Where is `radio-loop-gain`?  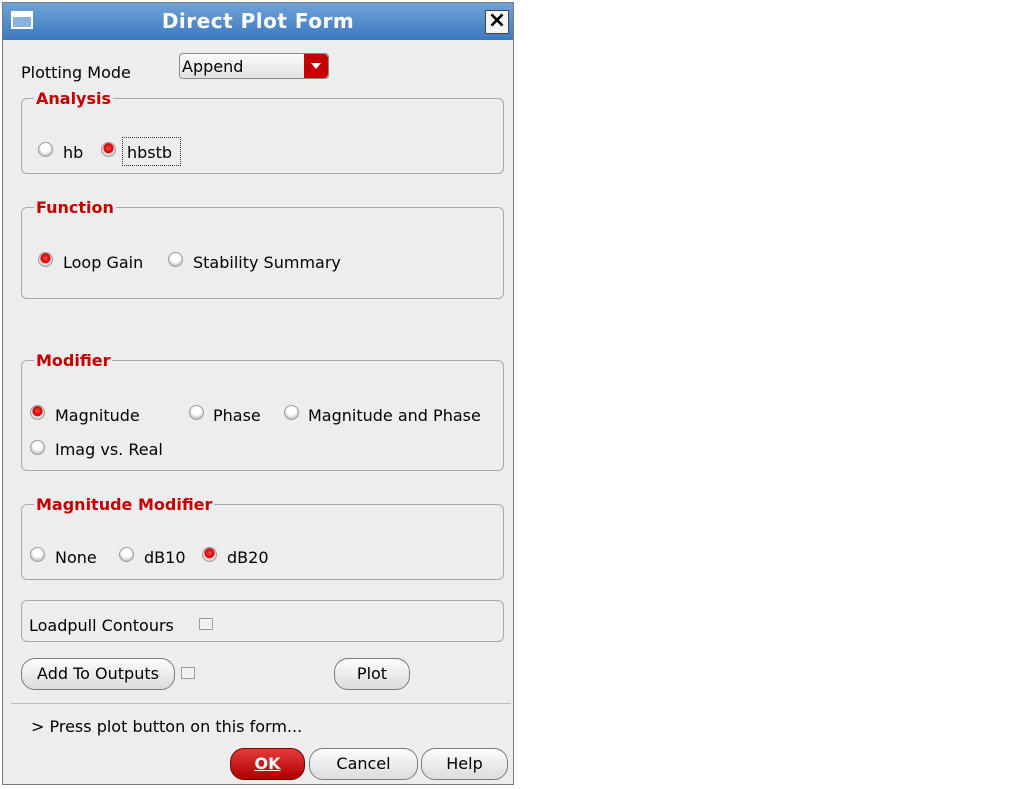
radio-loop-gain is located at coordinates (45, 259).